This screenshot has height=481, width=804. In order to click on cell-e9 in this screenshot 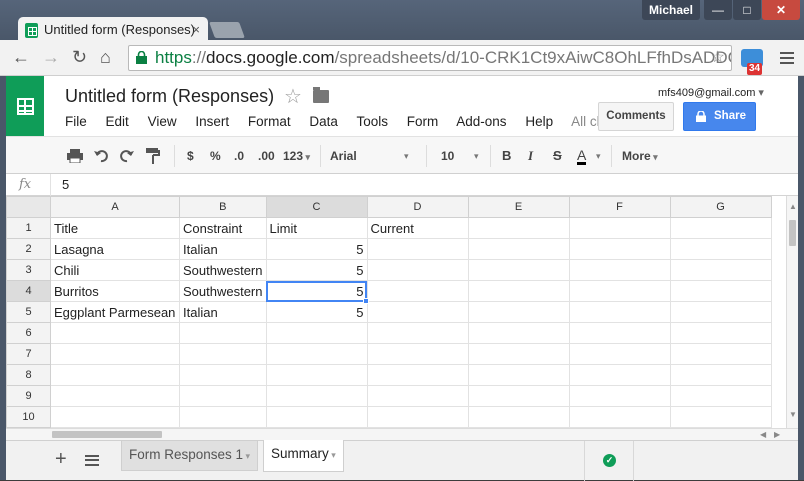, I will do `click(518, 396)`.